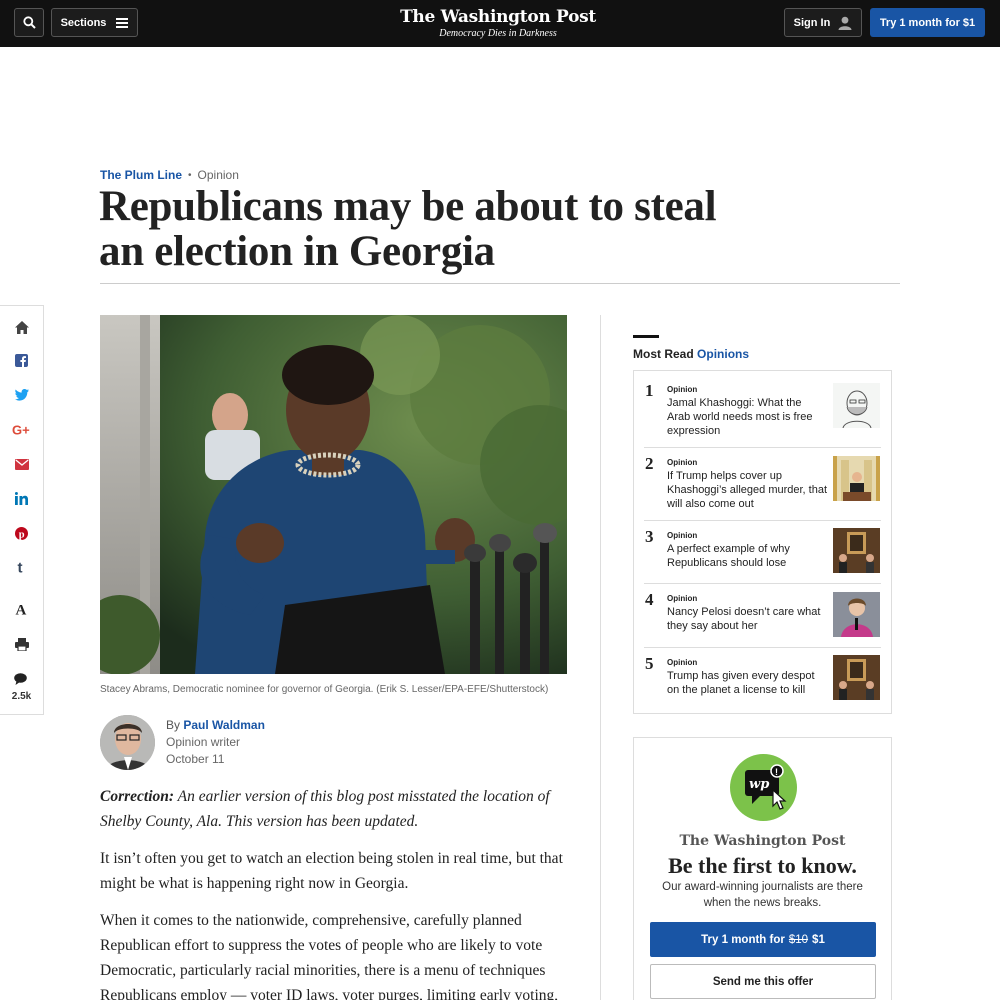 Image resolution: width=1000 pixels, height=1000 pixels. I want to click on most-read-accent-bar, so click(646, 336).